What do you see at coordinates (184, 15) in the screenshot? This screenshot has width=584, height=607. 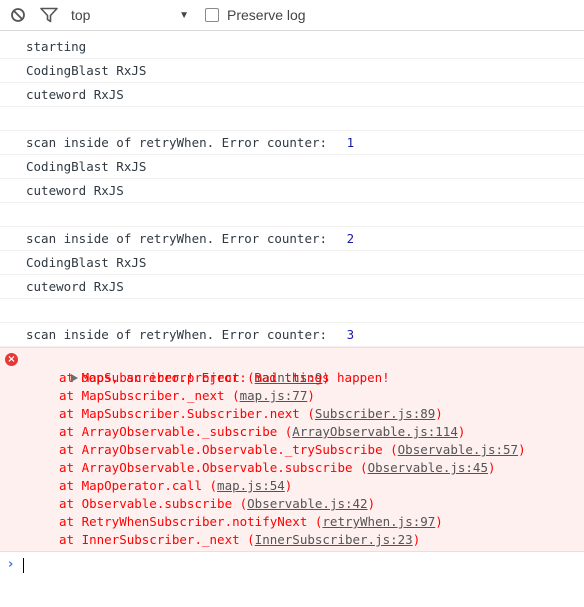 I see `chevron-down-icon: ▼` at bounding box center [184, 15].